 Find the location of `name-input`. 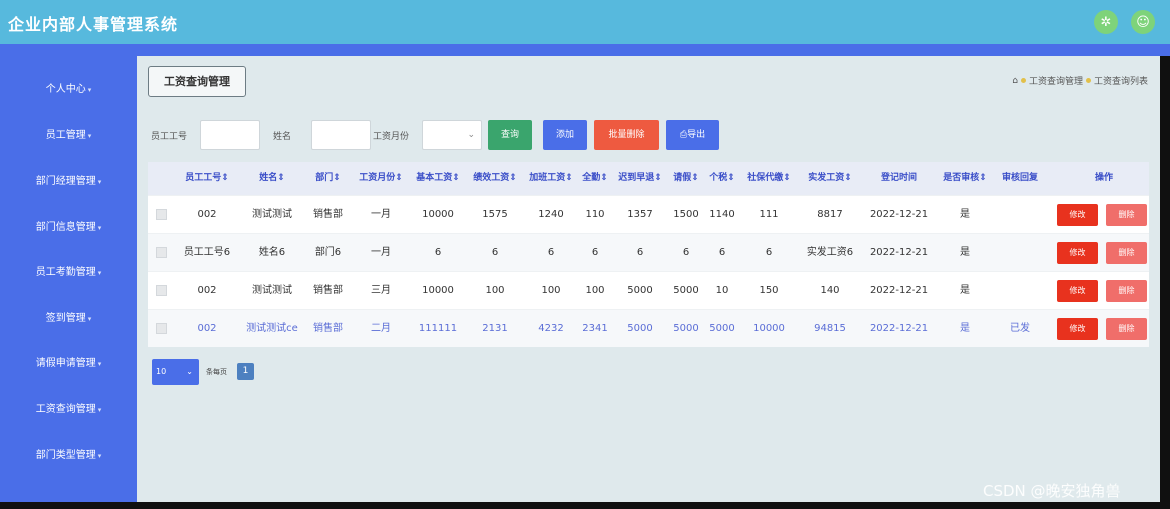

name-input is located at coordinates (341, 135).